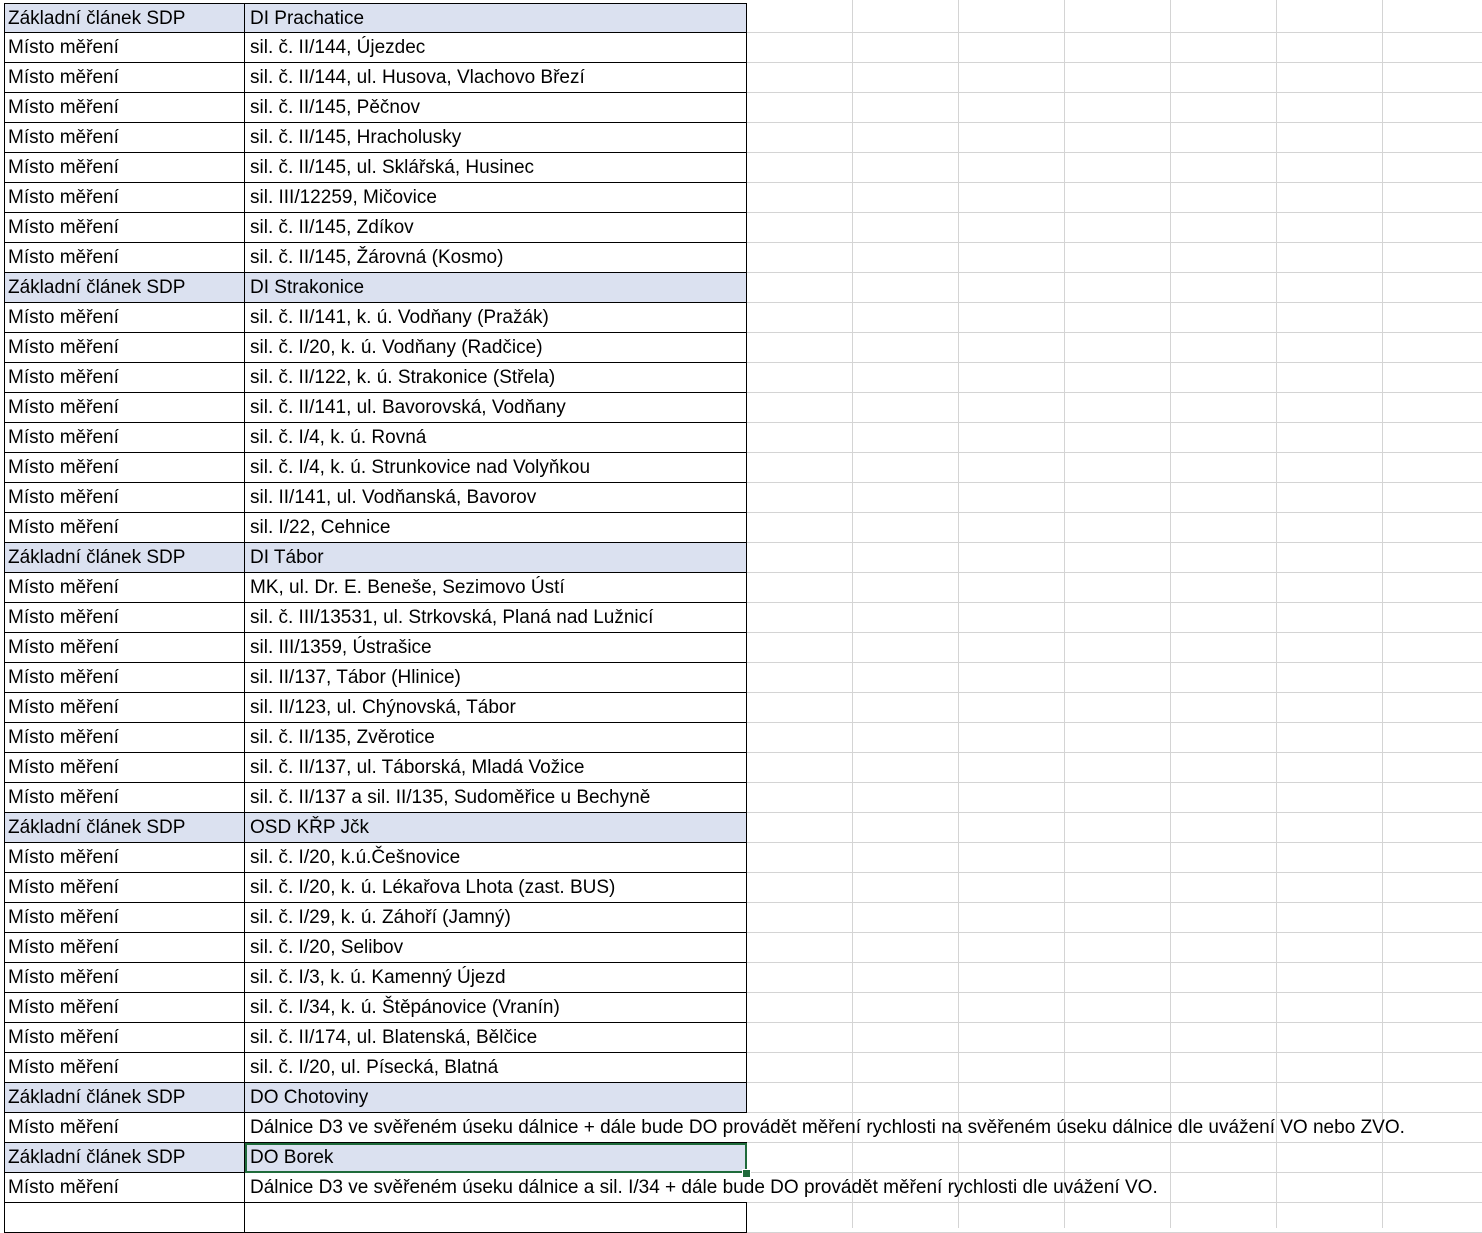 The image size is (1482, 1233). Describe the element at coordinates (496, 318) in the screenshot. I see `cell-column-b: sil. č. II/141, k. ú. Vodňany (Pražák)` at that location.